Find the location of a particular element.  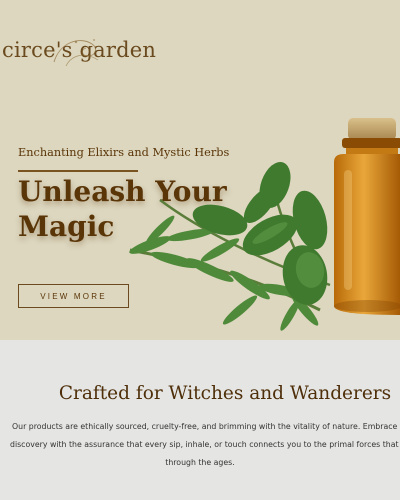

brand-logo: circe's garden is located at coordinates (79, 52).